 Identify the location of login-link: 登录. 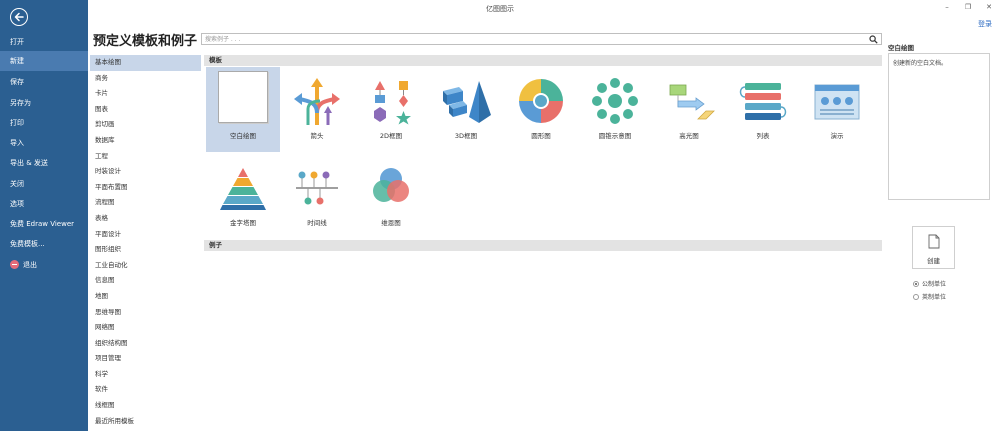
(985, 24).